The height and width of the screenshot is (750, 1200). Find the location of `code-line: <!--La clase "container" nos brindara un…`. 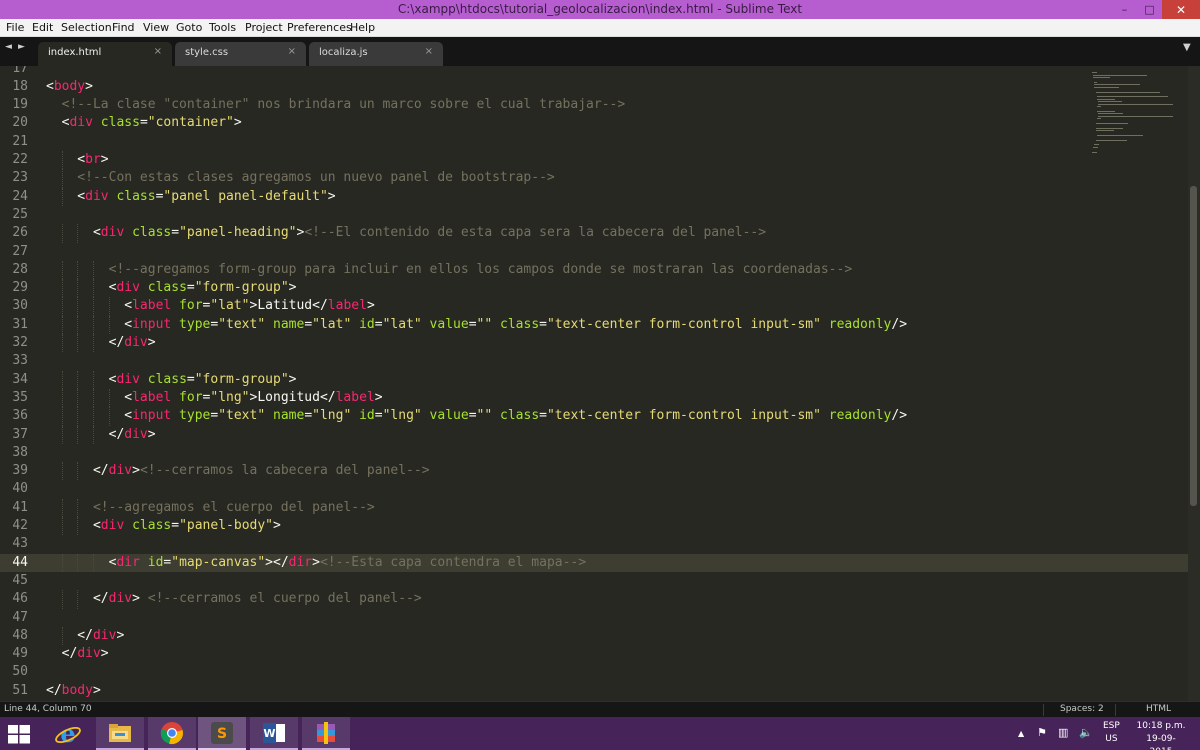

code-line: <!--La clase "container" nos brindara un… is located at coordinates (336, 105).